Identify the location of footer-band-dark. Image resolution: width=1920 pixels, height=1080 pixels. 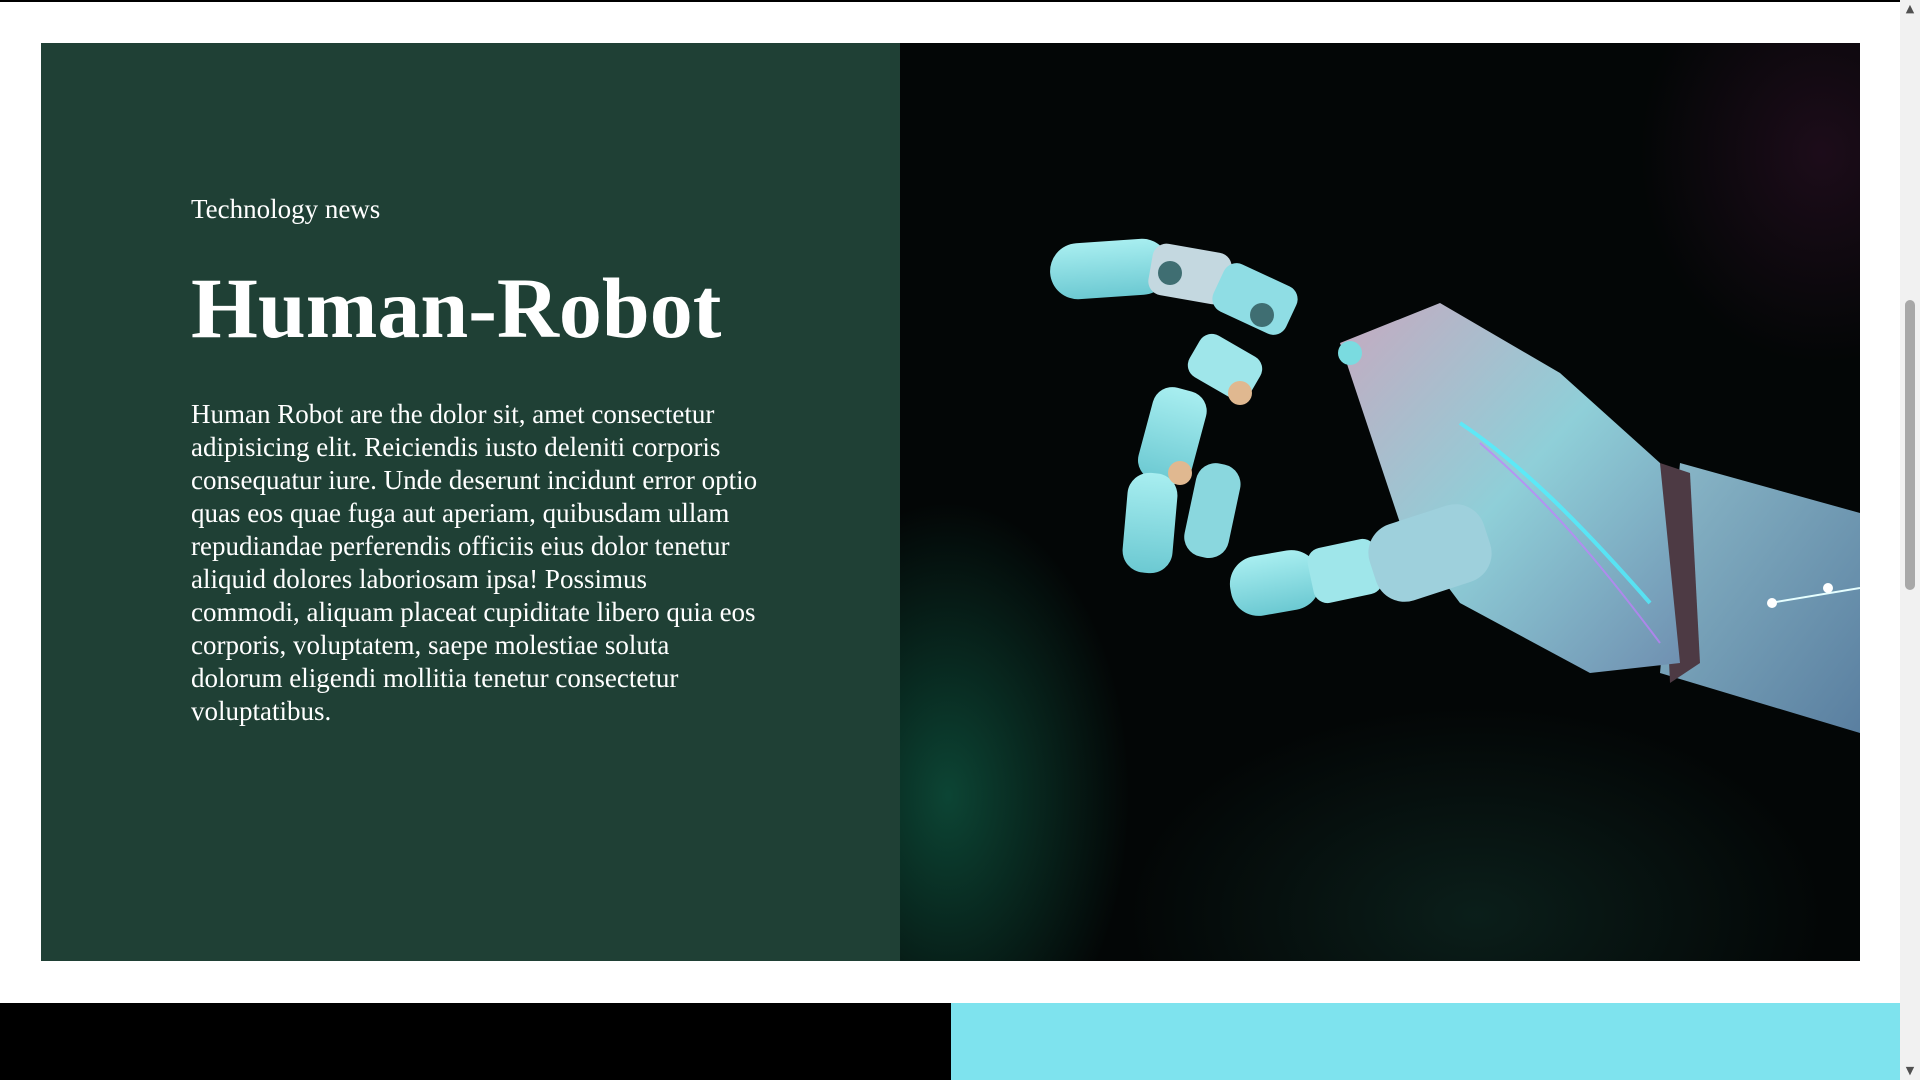
(475, 1041).